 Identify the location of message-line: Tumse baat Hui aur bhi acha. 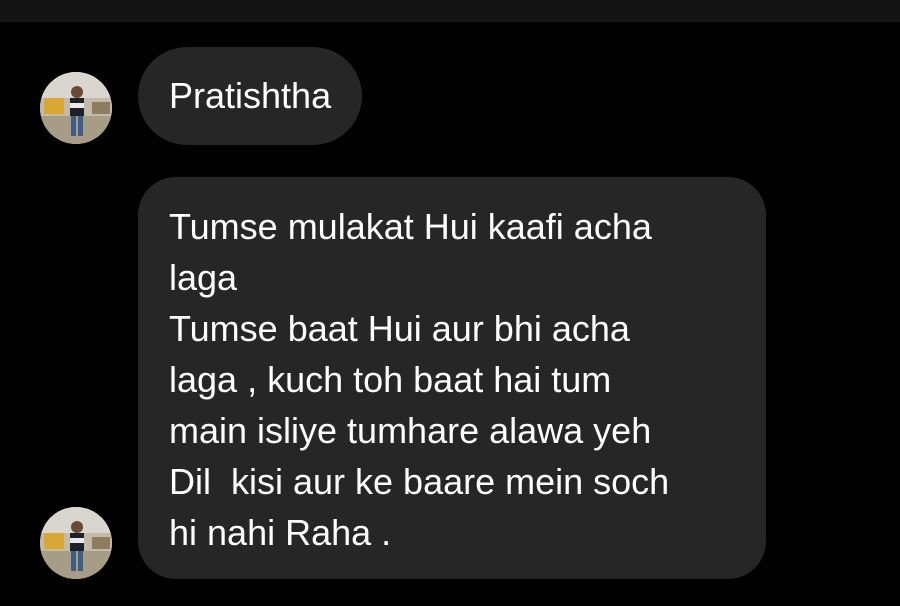
(399, 328).